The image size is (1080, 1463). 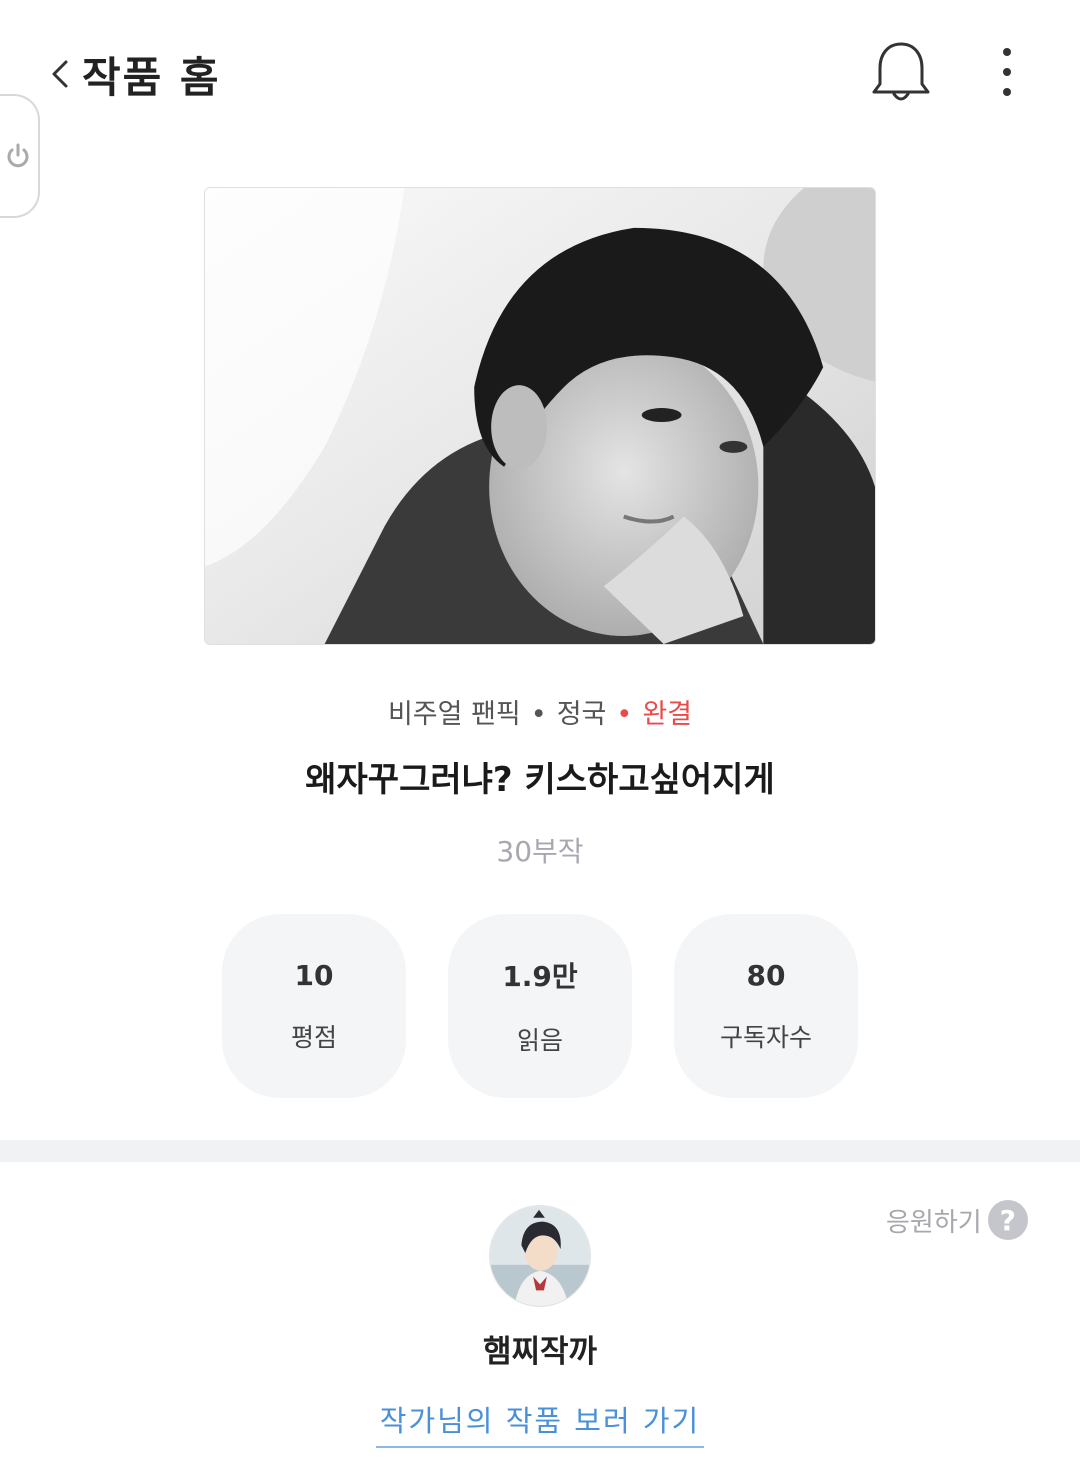 I want to click on author-works-link: 작가님의 작품 보러 가기, so click(x=540, y=1423).